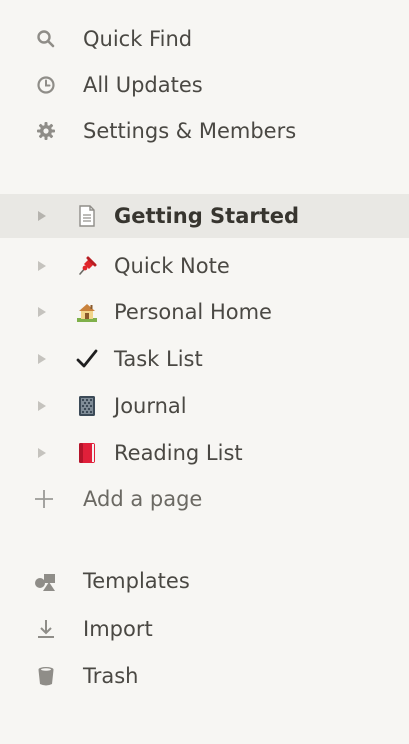 The width and height of the screenshot is (409, 744). What do you see at coordinates (118, 629) in the screenshot?
I see `sidebar-item-label: Import` at bounding box center [118, 629].